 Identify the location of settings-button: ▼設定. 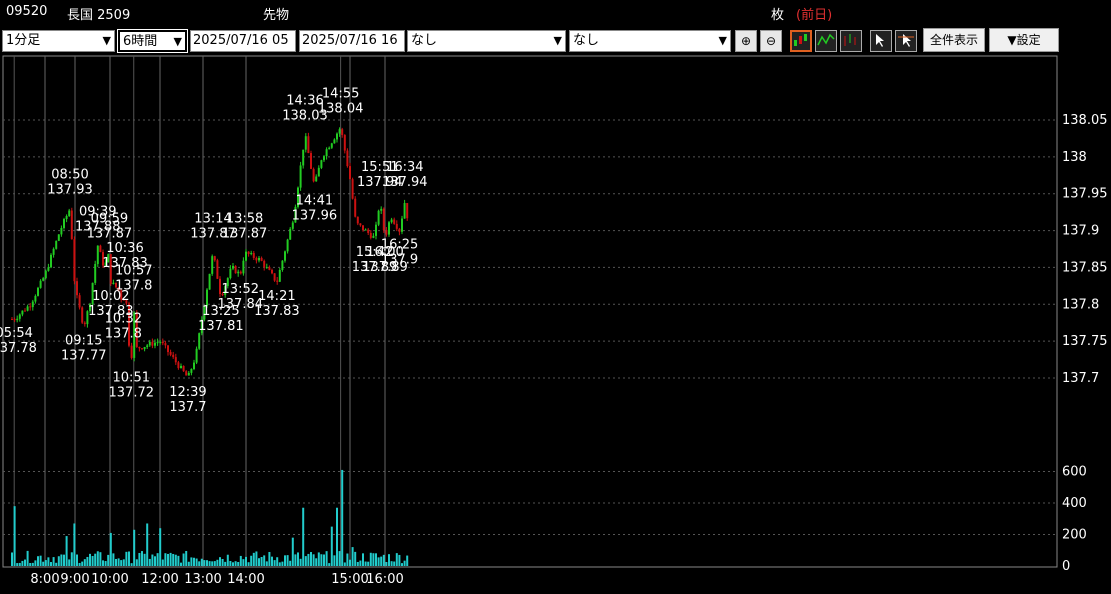
(1024, 40).